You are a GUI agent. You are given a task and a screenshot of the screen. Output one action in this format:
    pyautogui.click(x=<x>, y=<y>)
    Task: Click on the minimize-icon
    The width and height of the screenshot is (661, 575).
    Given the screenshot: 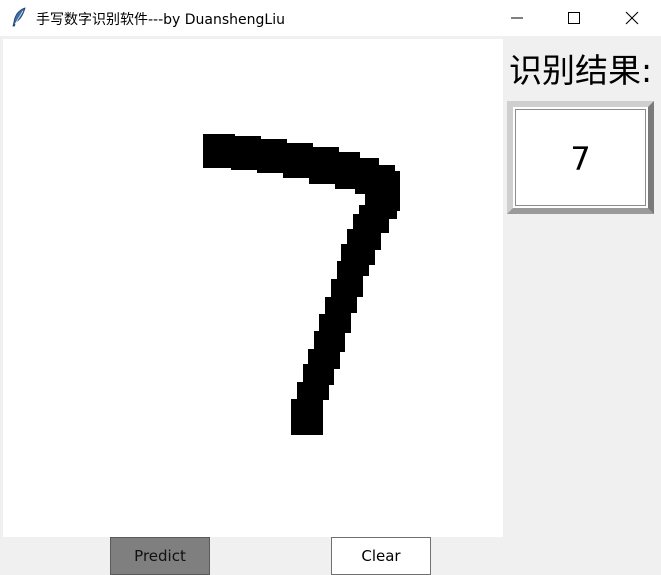 What is the action you would take?
    pyautogui.click(x=517, y=18)
    